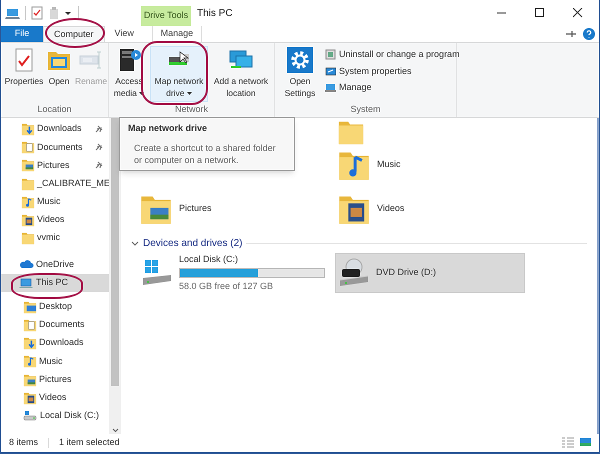 This screenshot has height=454, width=600. I want to click on sidebar-item: Local Disk (C:), so click(55, 415).